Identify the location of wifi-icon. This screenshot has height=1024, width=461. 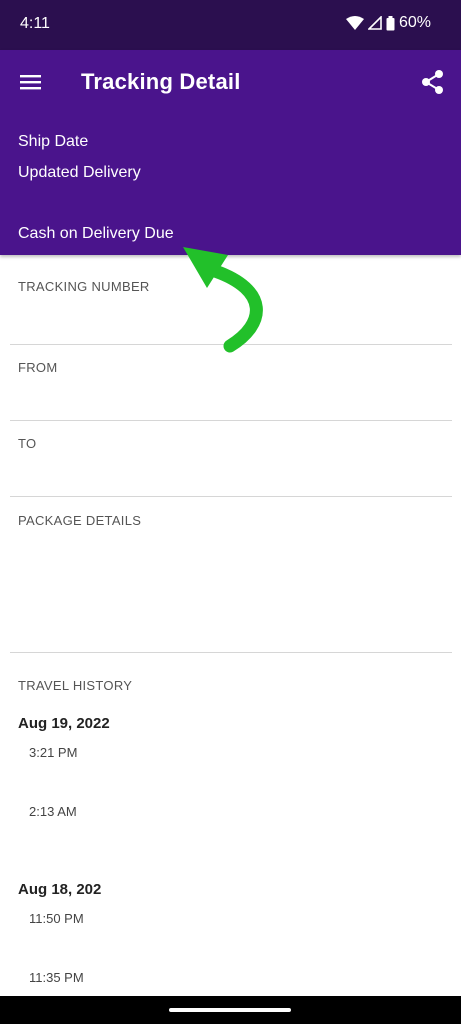
(354, 23).